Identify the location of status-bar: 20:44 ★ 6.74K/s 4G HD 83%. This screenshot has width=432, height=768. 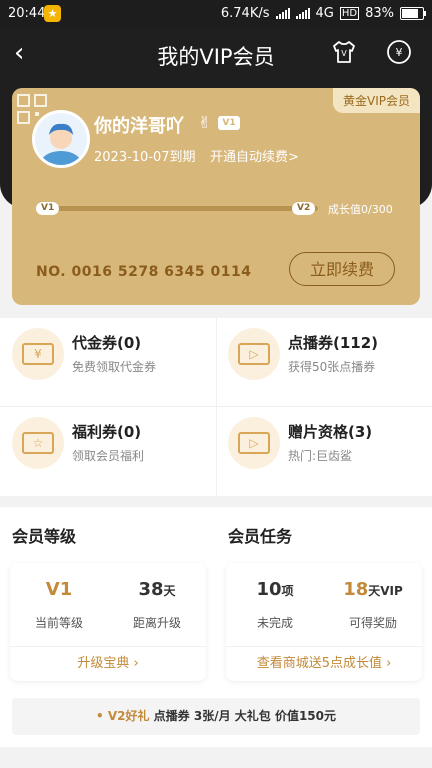
(216, 14).